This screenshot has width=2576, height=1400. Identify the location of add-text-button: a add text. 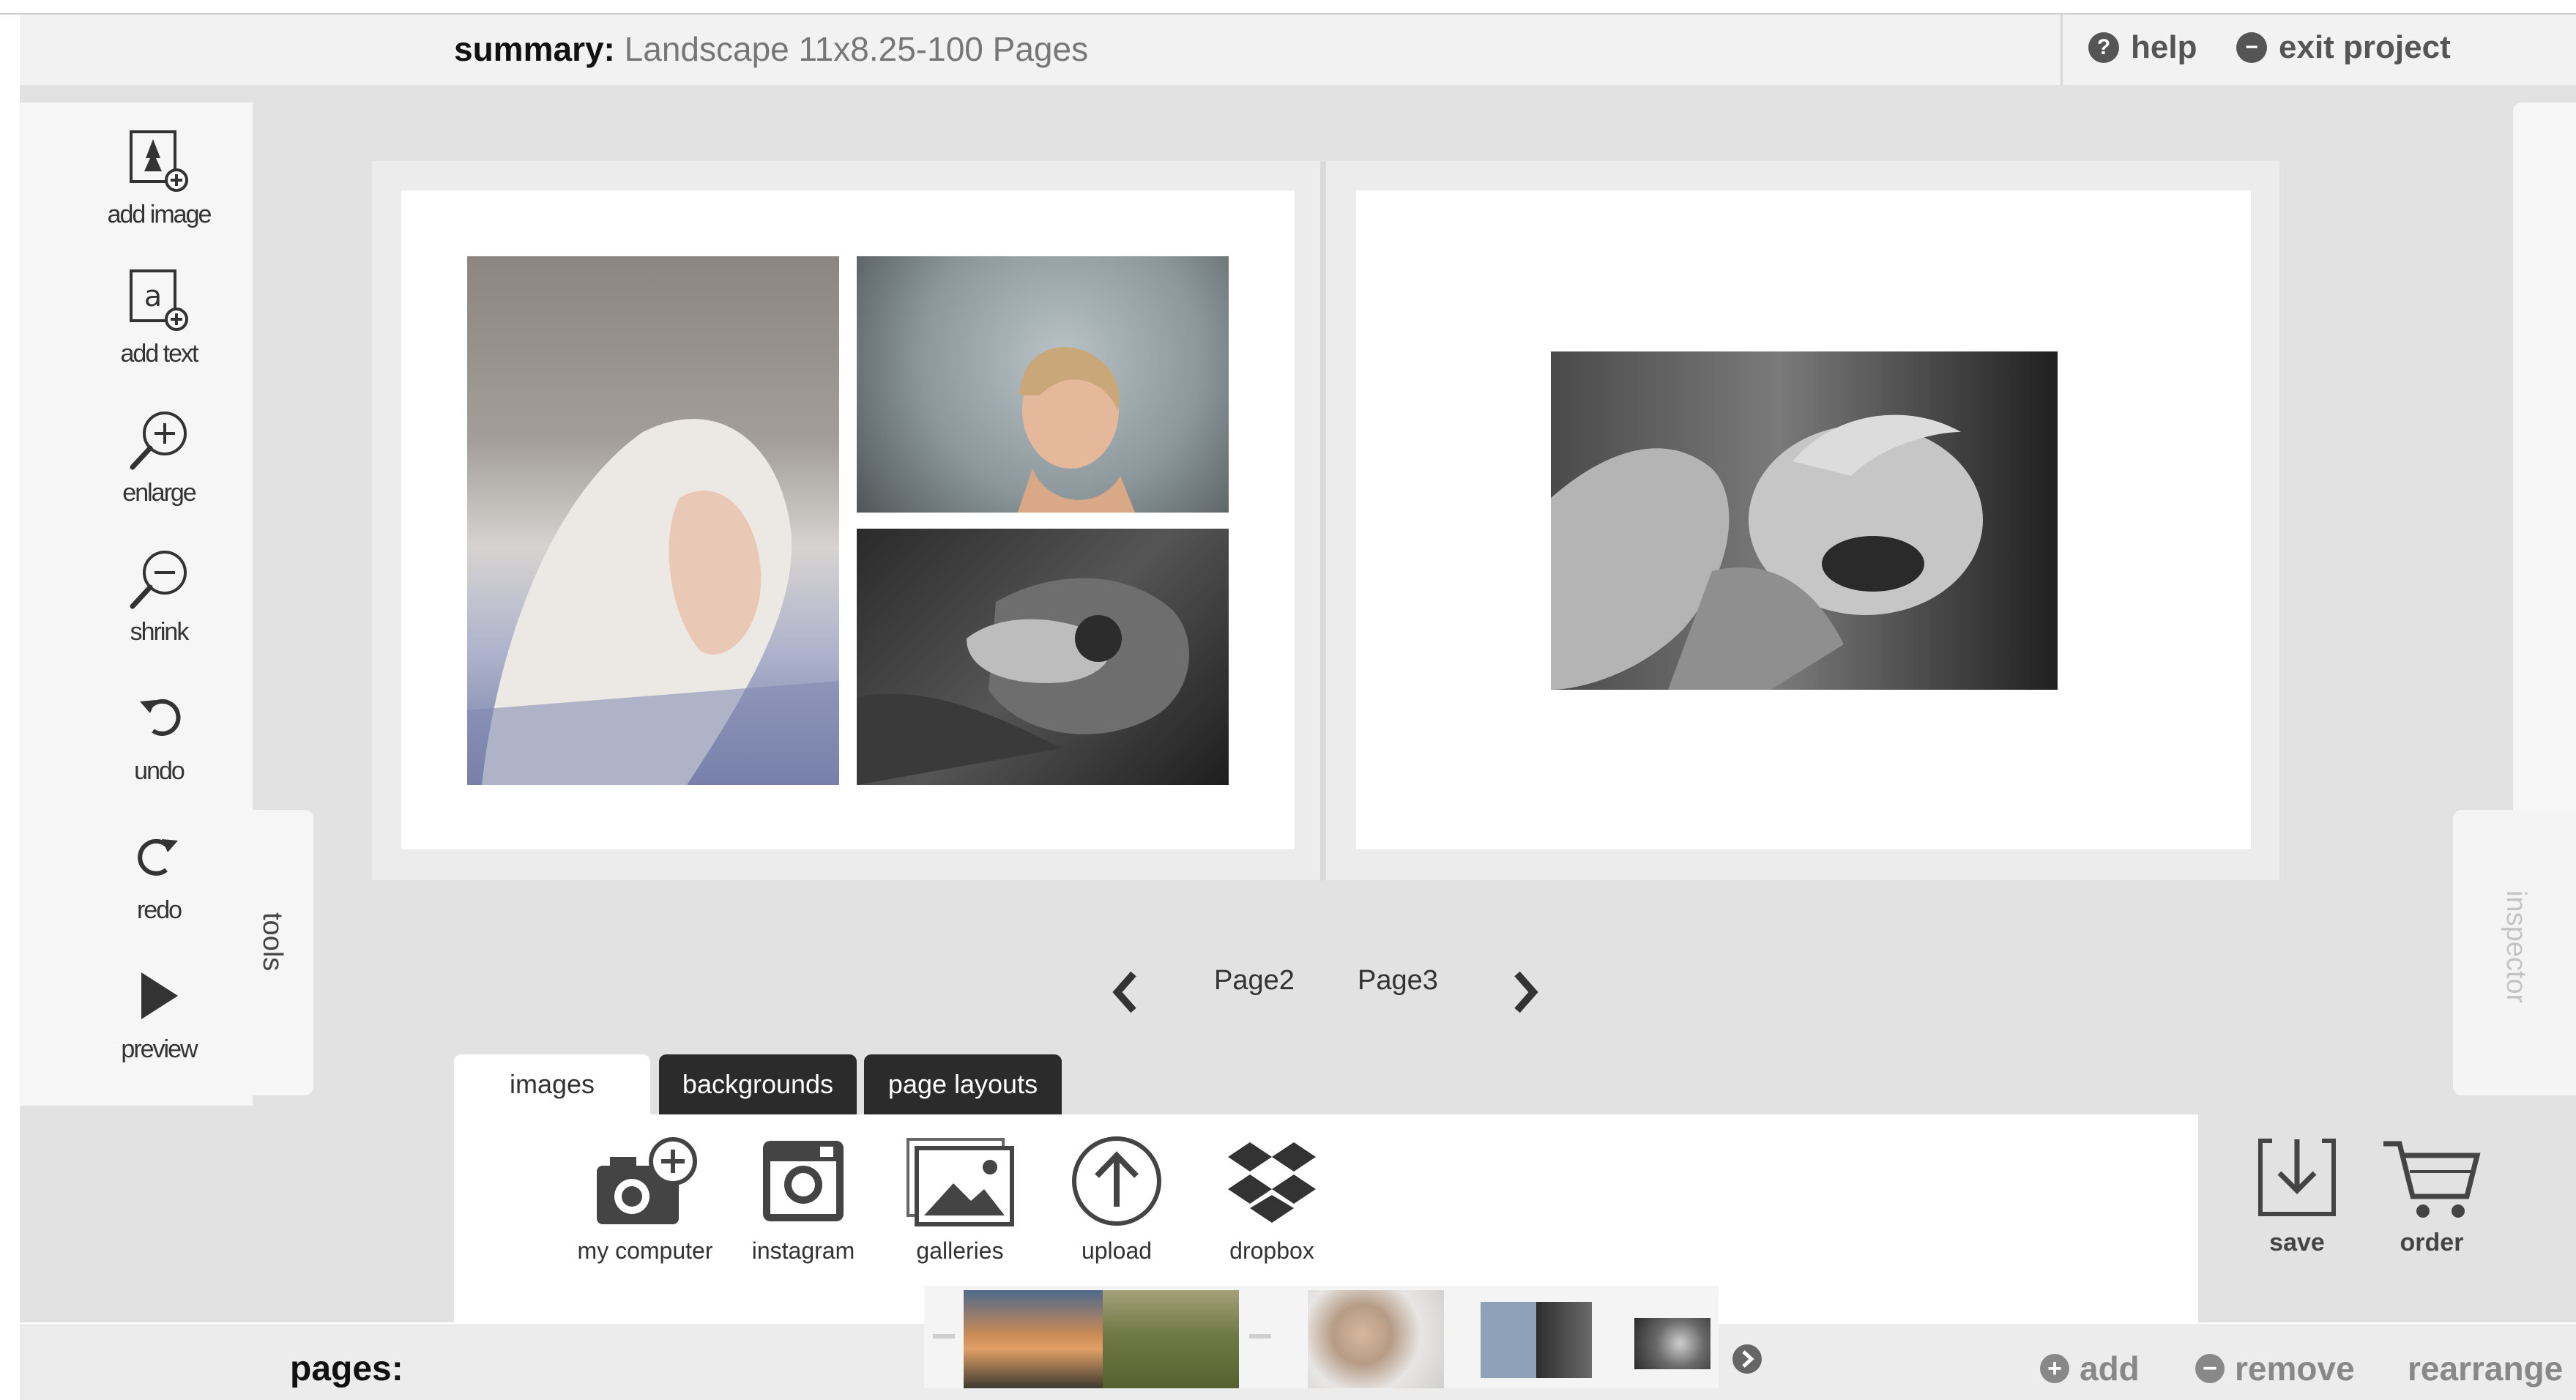
(159, 316).